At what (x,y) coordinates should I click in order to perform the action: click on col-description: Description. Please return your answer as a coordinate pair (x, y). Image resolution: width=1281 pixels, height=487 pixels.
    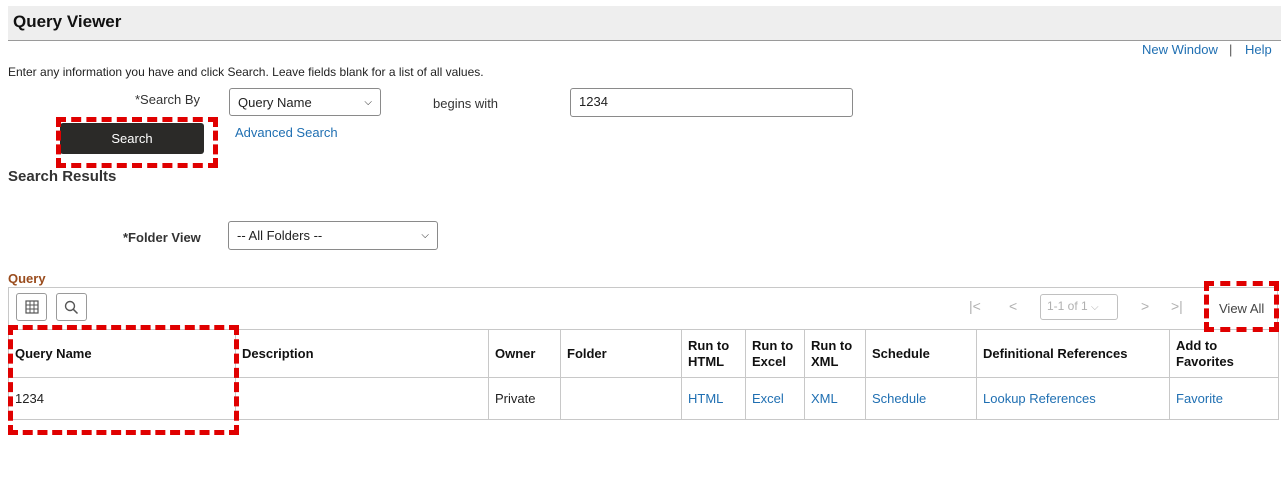
    Looking at the image, I should click on (362, 353).